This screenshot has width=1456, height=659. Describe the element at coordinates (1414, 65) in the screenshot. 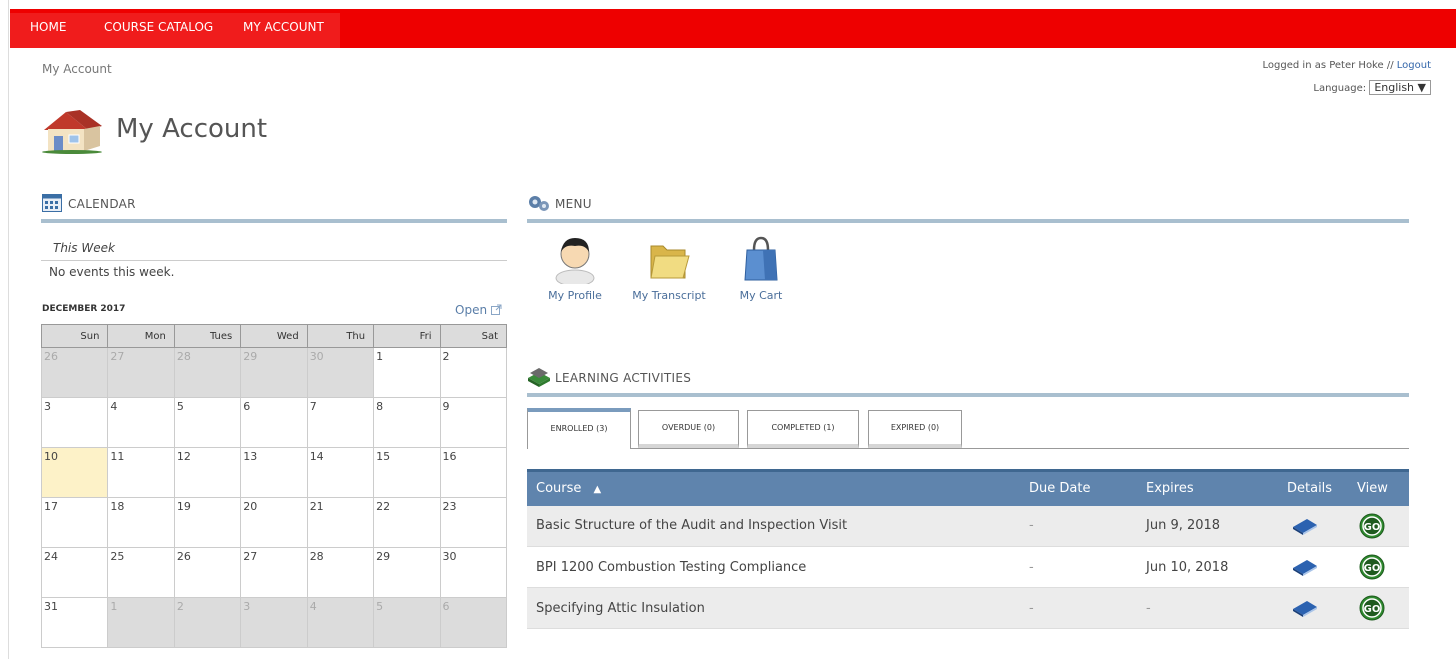

I see `logout-link: Logout` at that location.